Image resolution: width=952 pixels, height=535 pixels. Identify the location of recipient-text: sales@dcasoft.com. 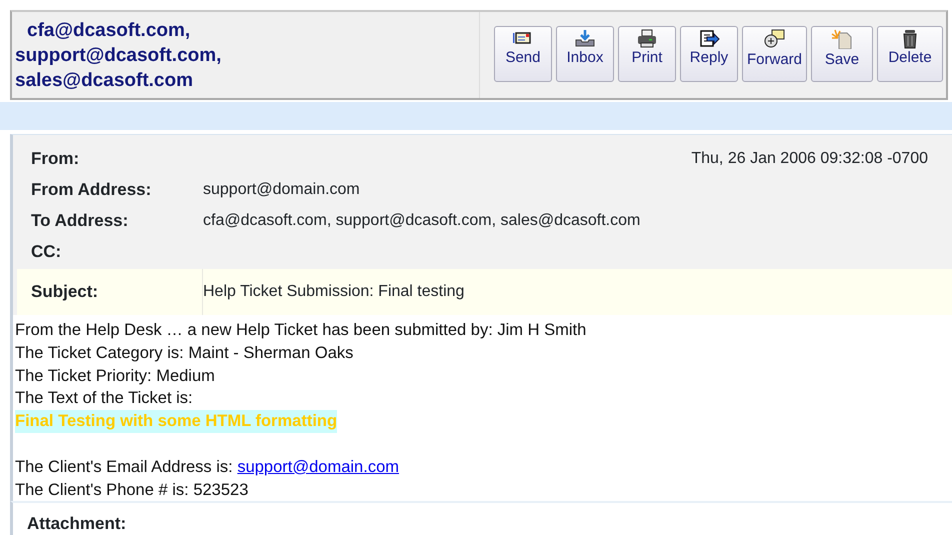
(104, 81).